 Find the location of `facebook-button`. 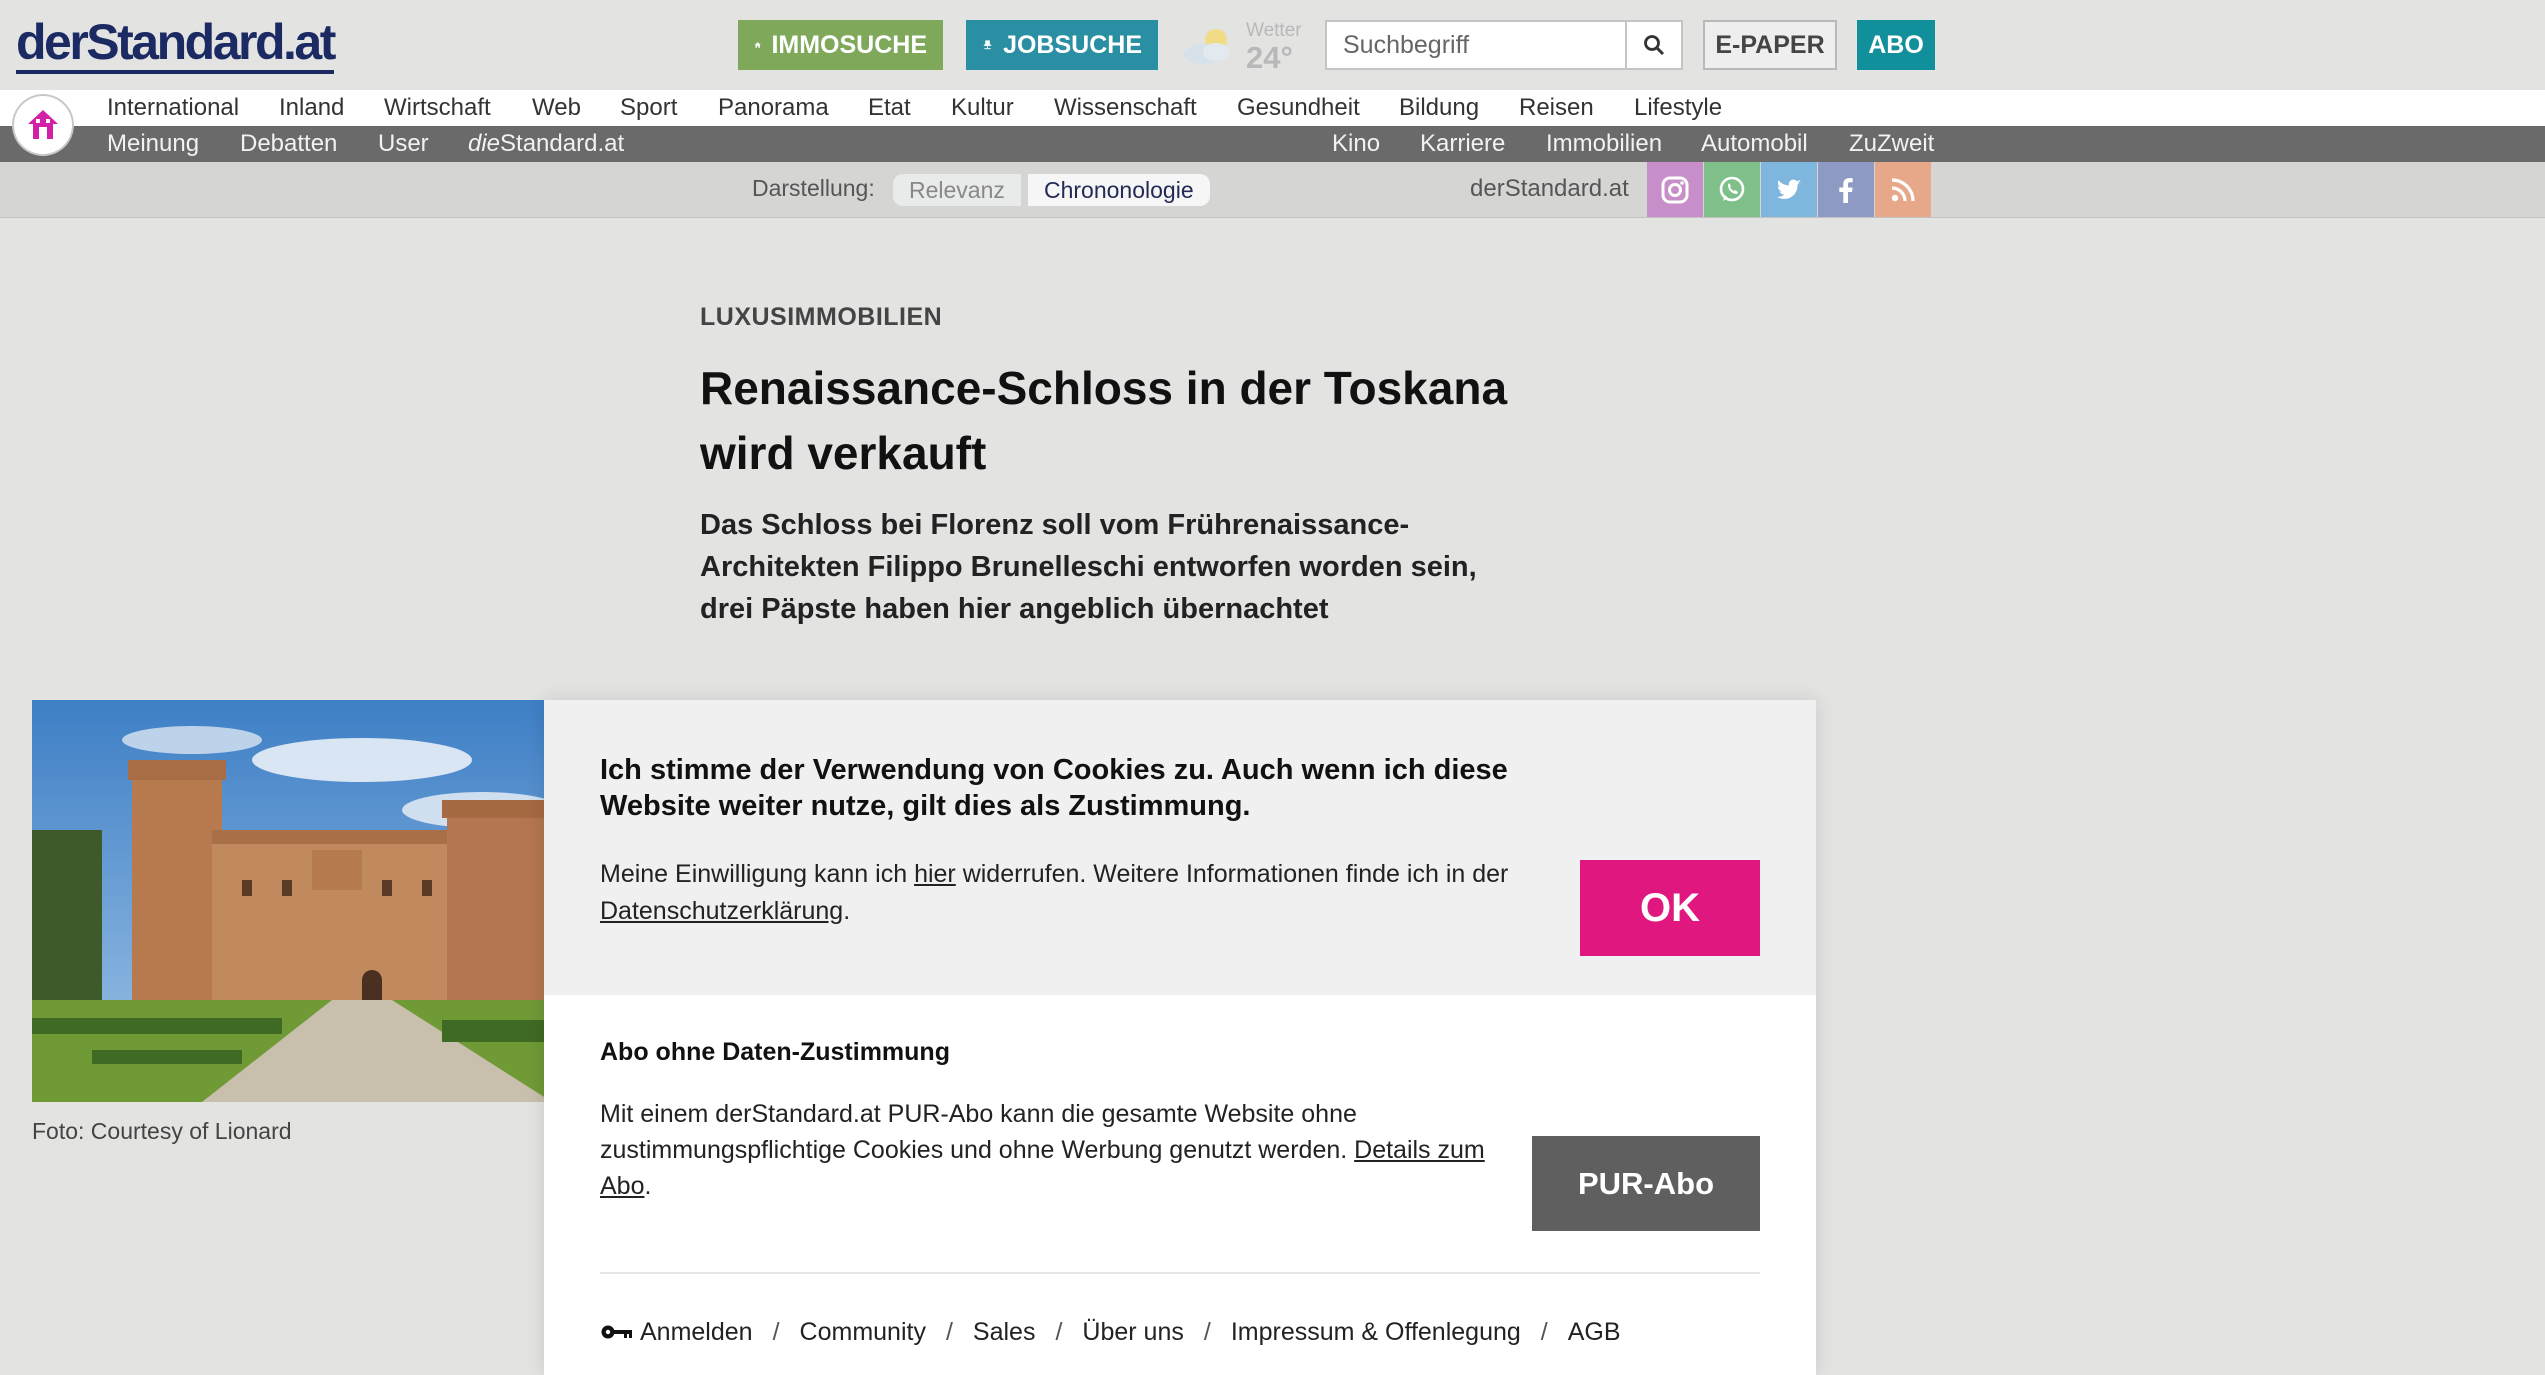

facebook-button is located at coordinates (1846, 189).